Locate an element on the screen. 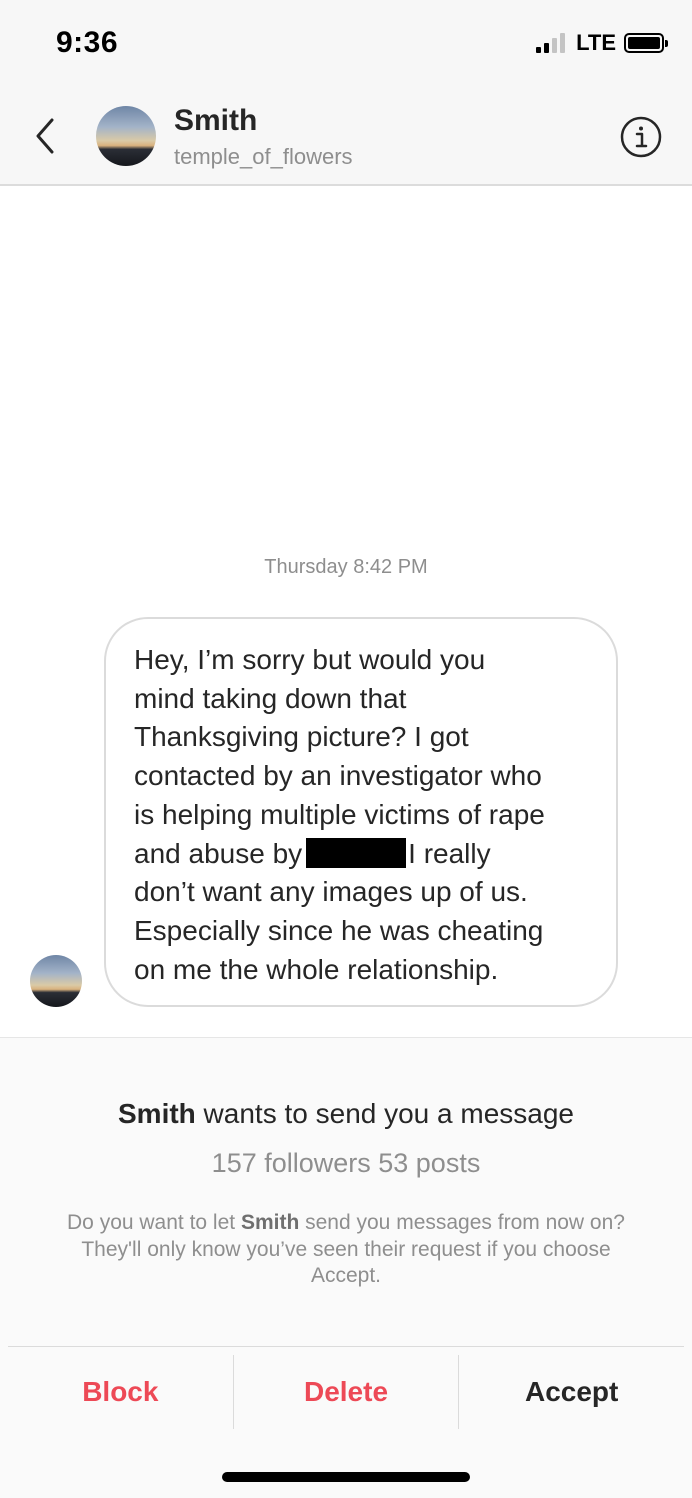 Image resolution: width=692 pixels, height=1498 pixels. delete-button: Delete is located at coordinates (346, 1388).